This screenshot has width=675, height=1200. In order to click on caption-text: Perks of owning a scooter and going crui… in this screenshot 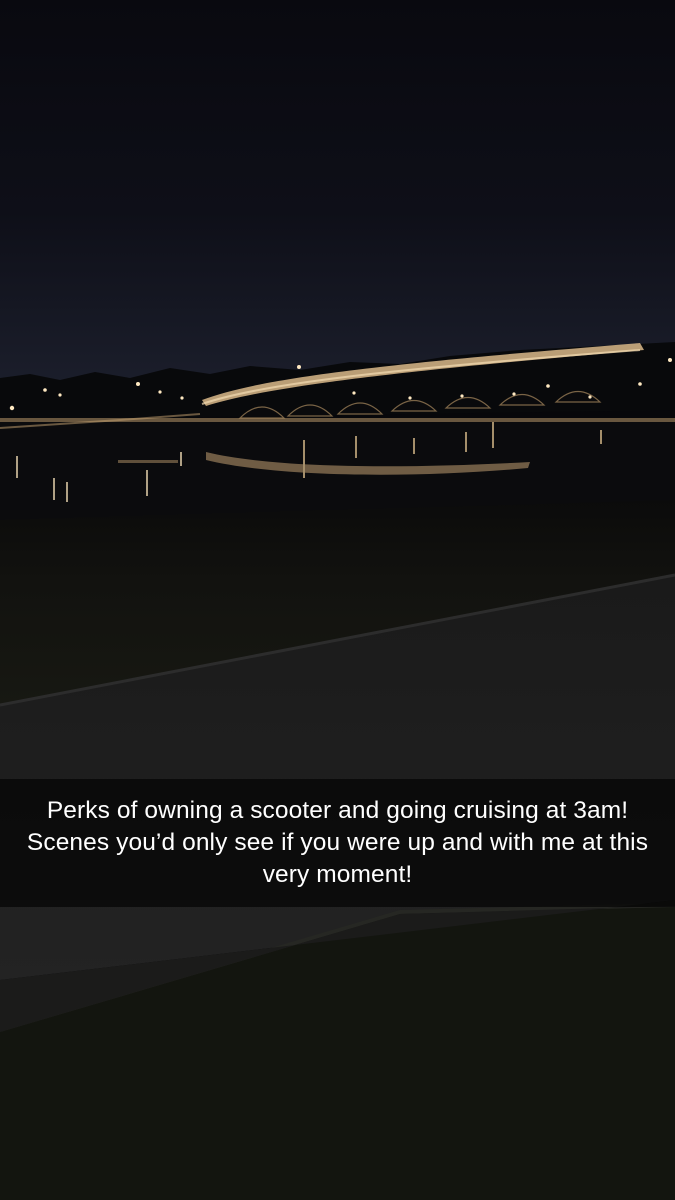, I will do `click(337, 842)`.